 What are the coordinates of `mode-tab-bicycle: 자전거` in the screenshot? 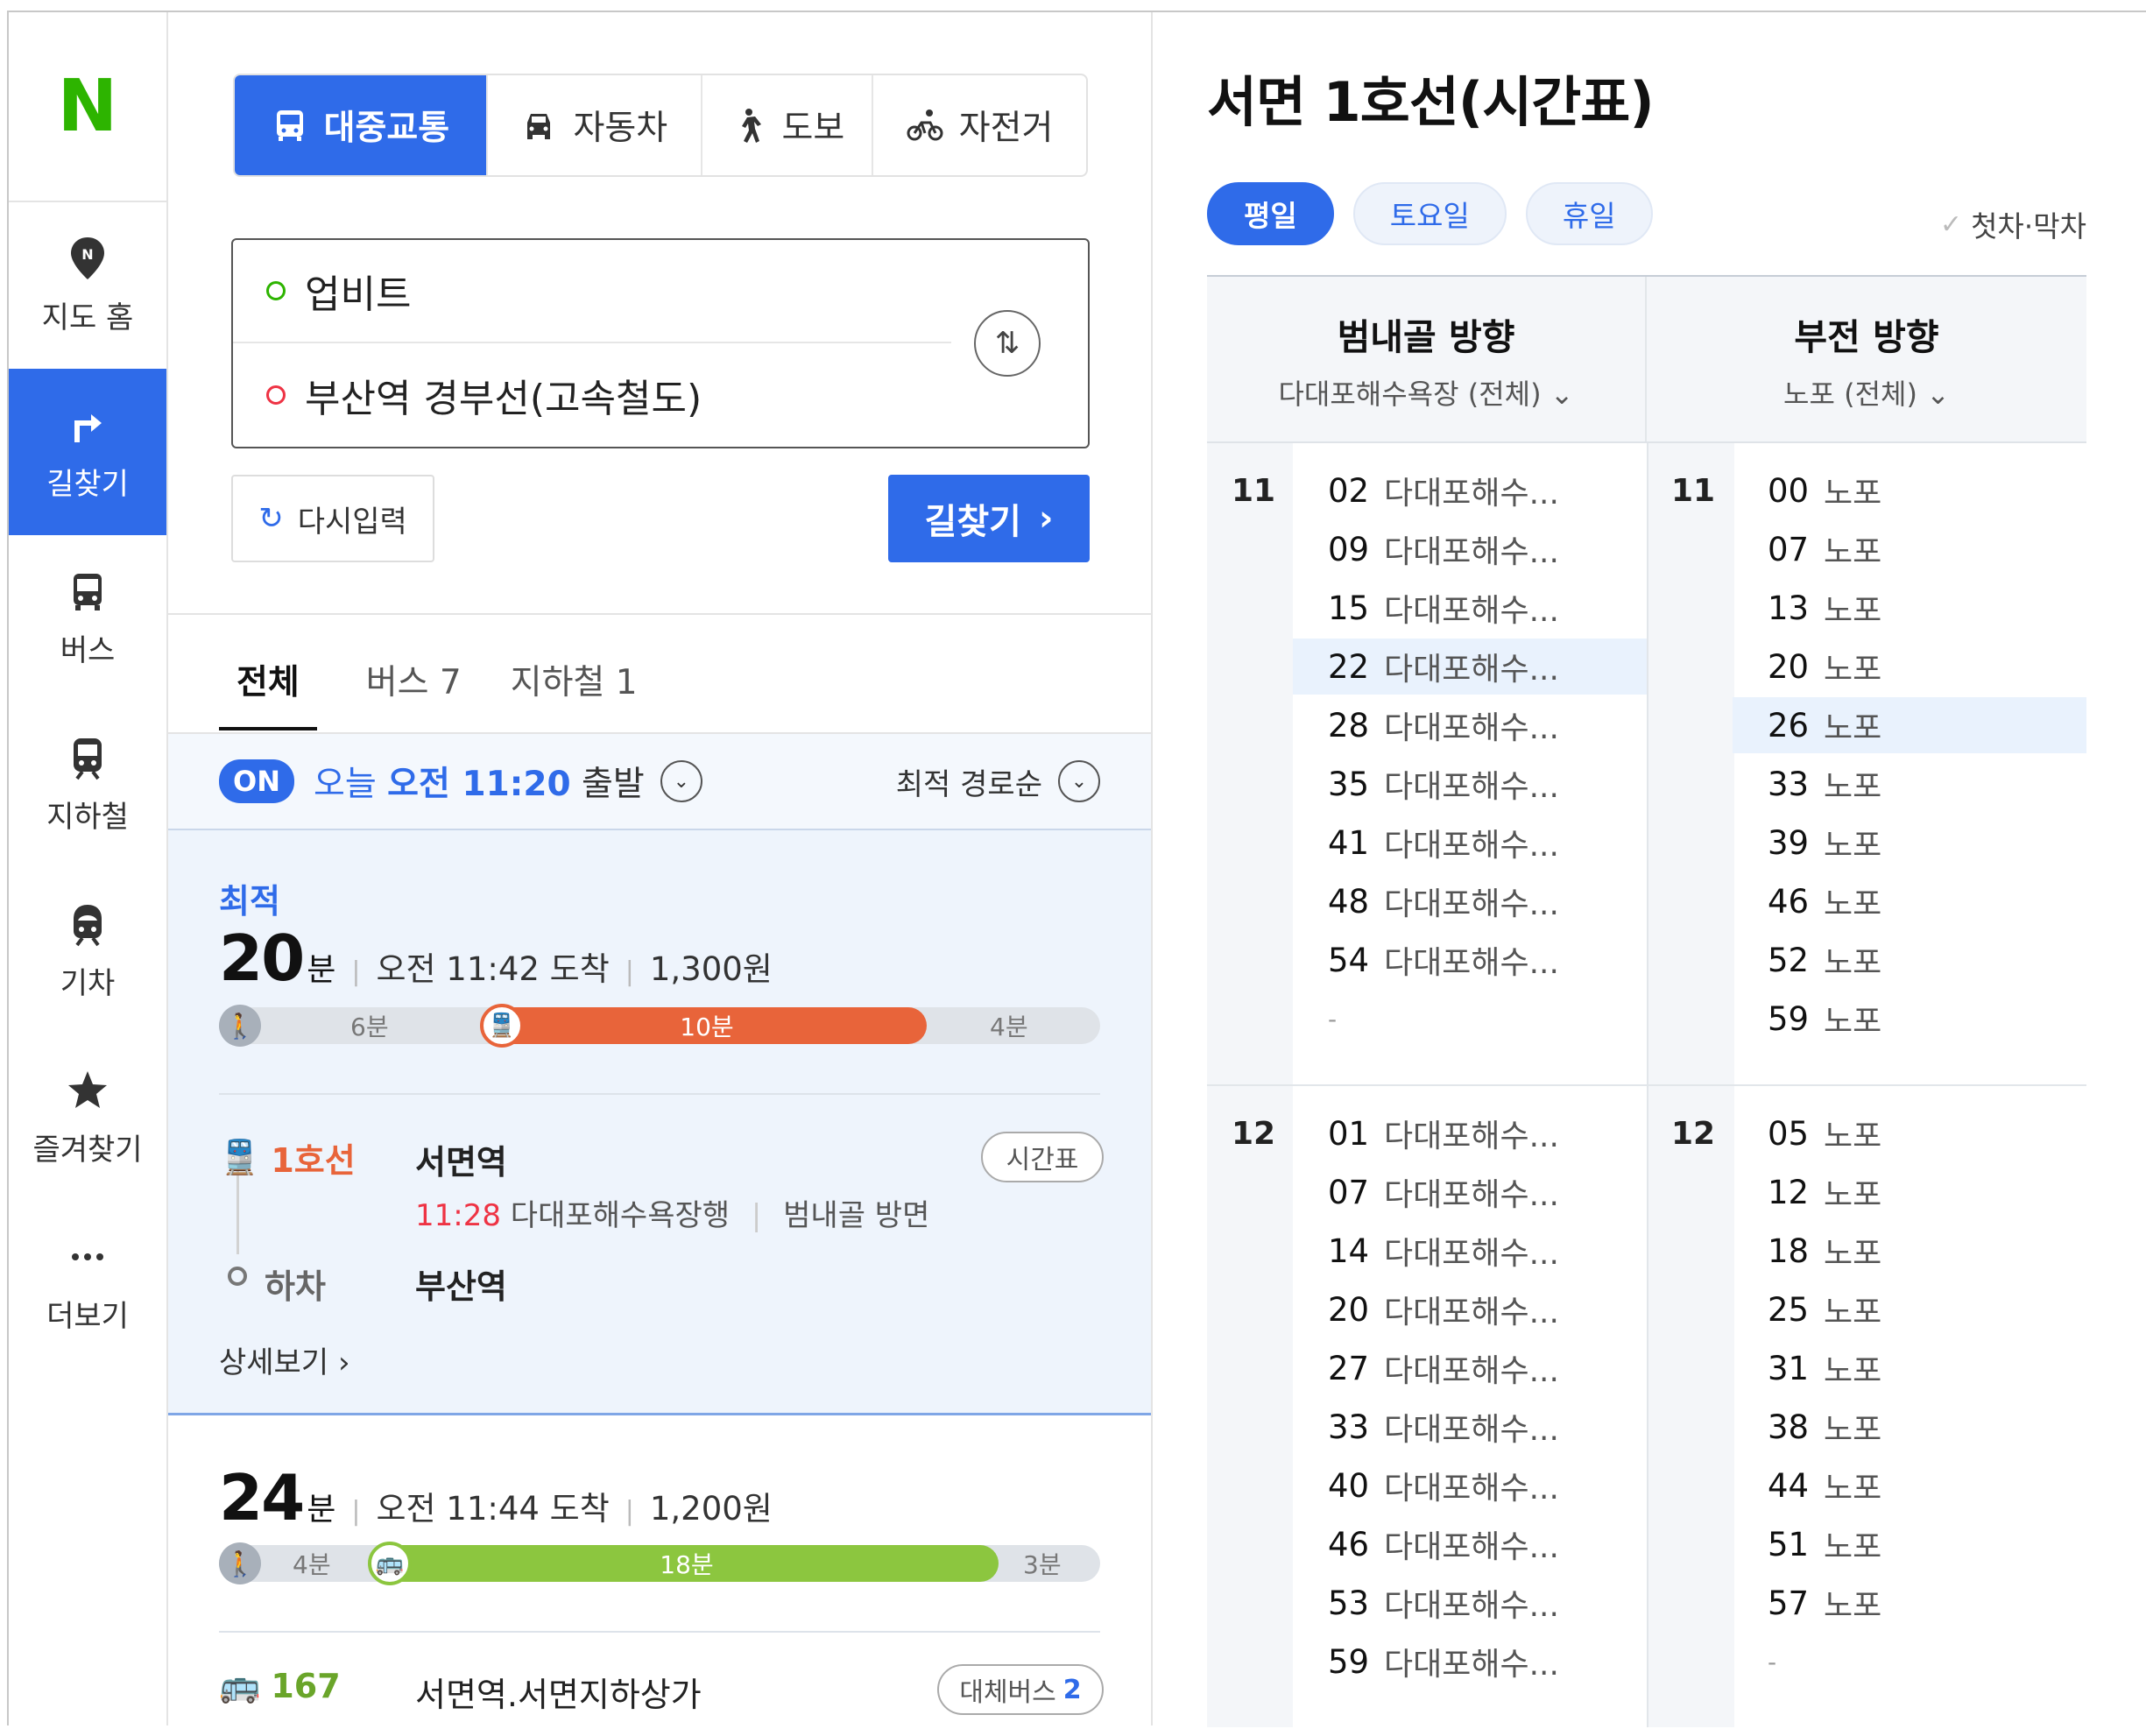 It's located at (979, 125).